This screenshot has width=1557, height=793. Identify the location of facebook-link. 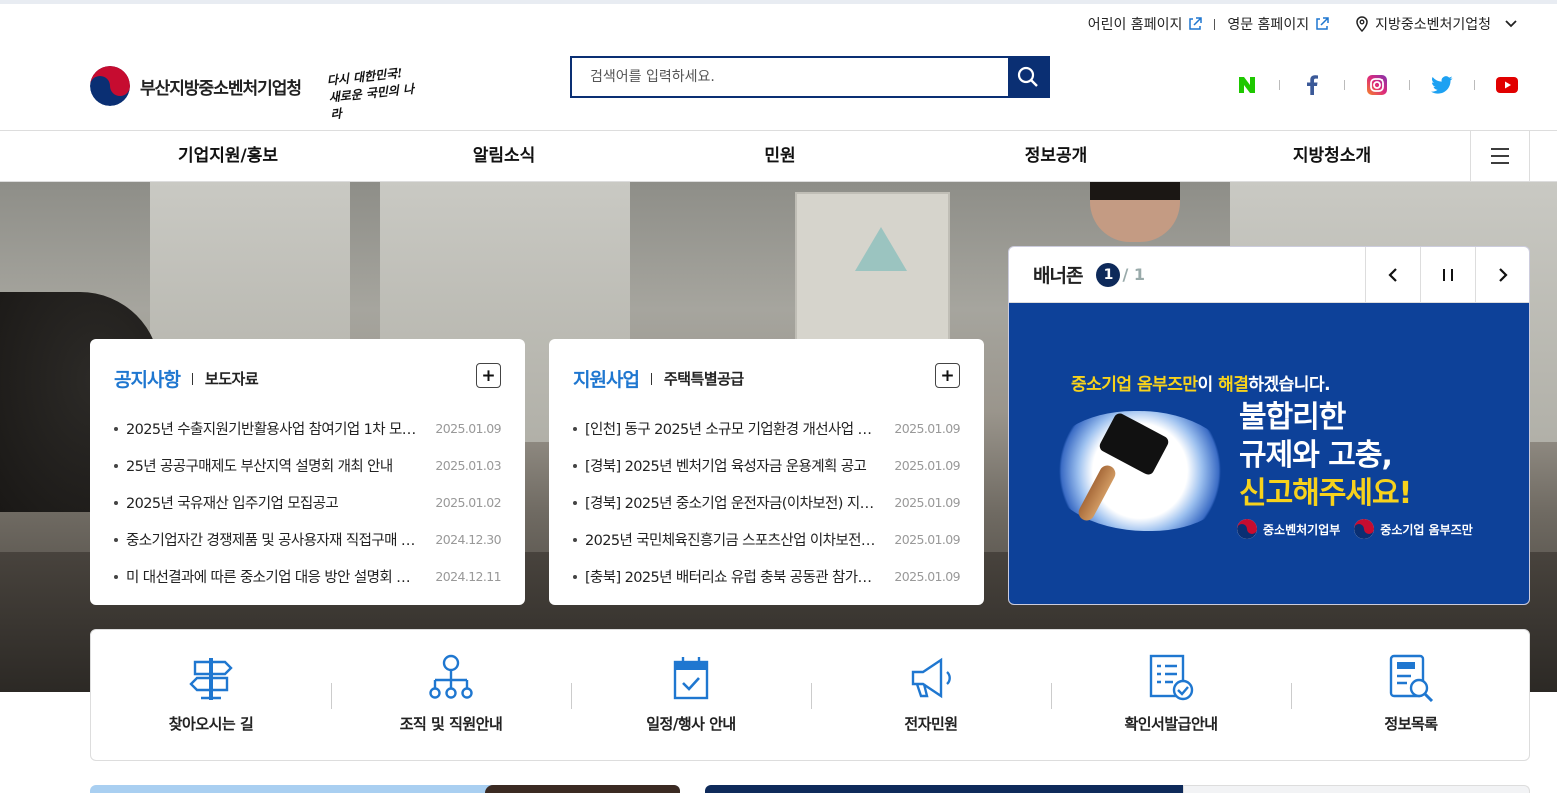
(1312, 85).